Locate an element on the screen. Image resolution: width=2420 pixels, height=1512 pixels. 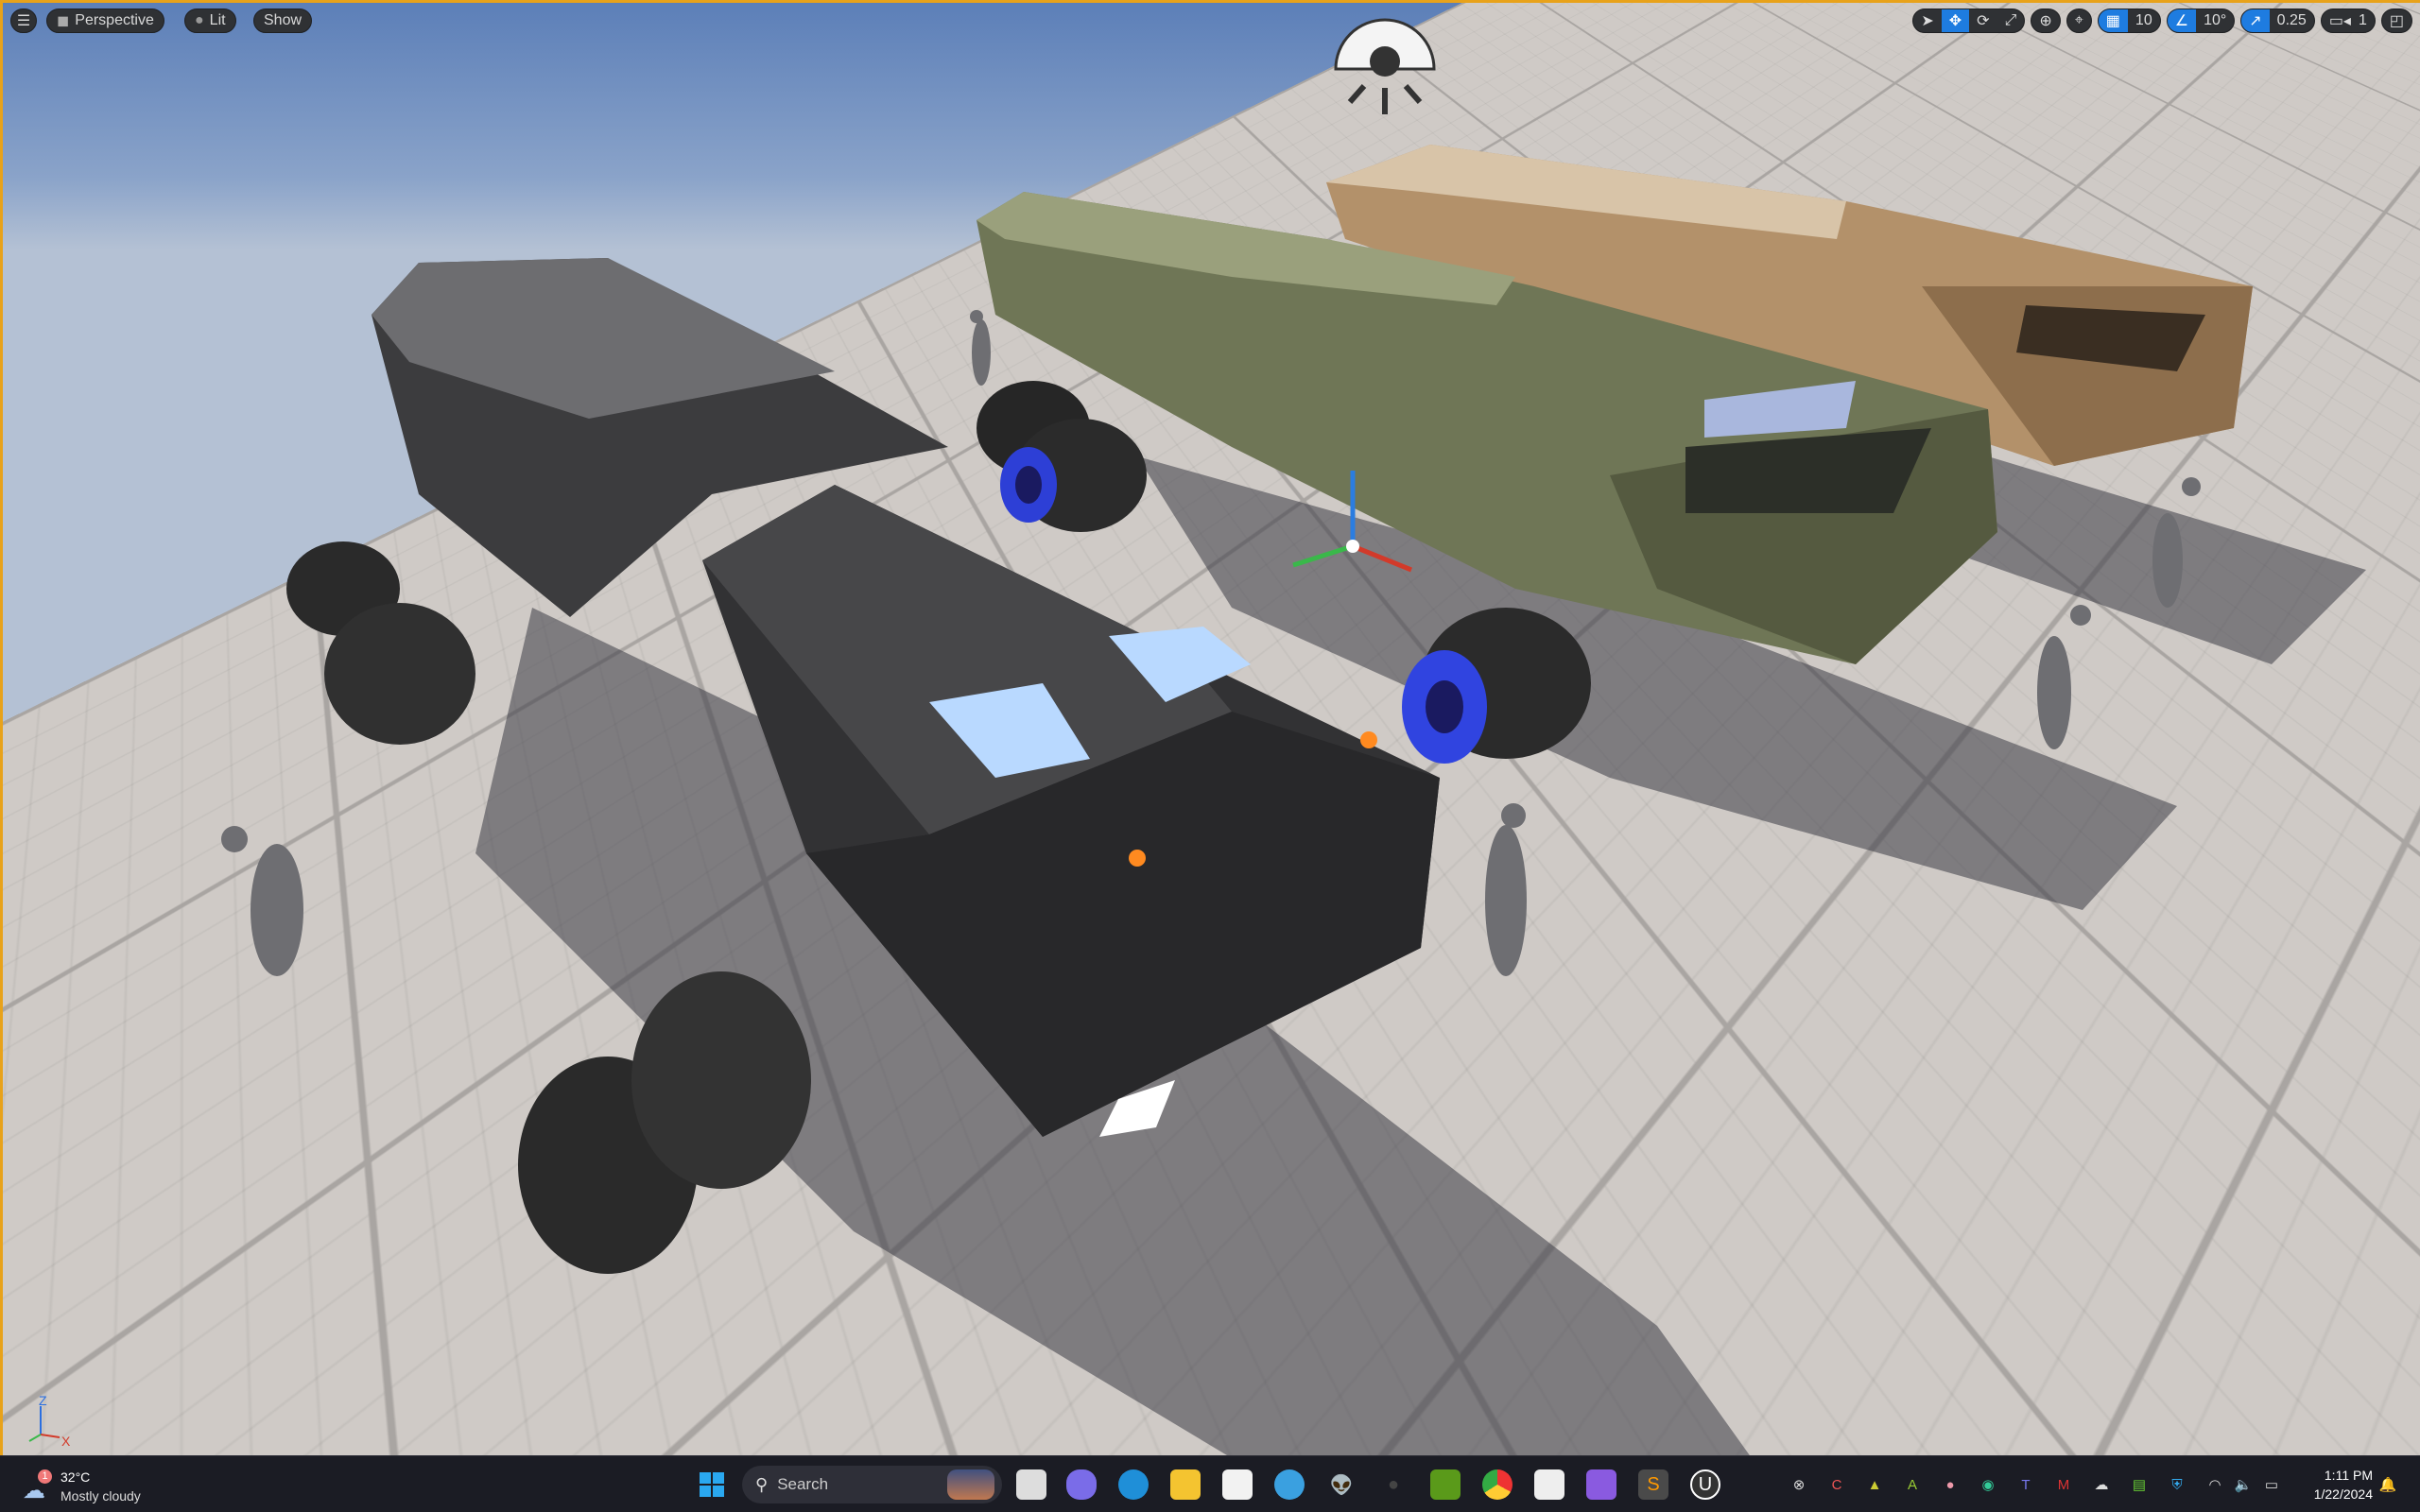
taskbar-app-clipchamp is located at coordinates (1601, 1484).